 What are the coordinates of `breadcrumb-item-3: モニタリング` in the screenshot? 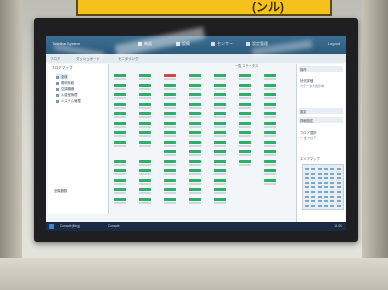 It's located at (128, 58).